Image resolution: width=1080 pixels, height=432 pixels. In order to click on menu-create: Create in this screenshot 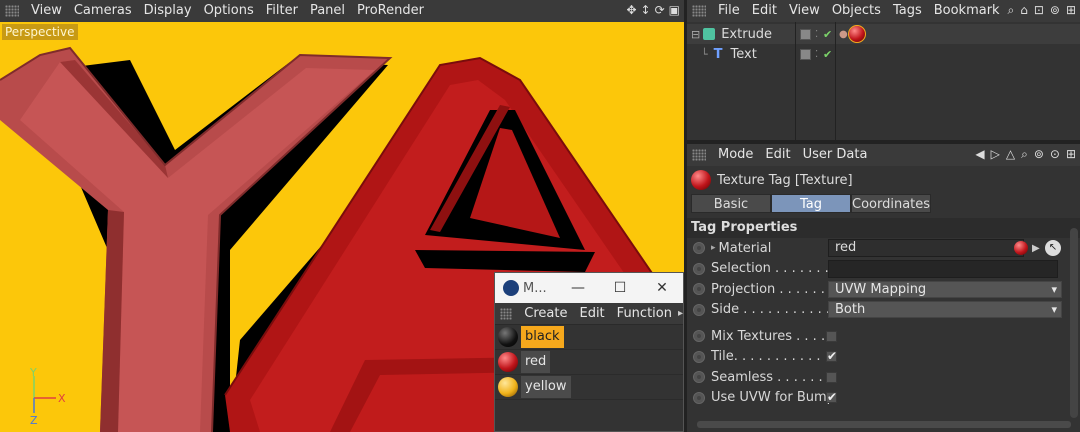, I will do `click(545, 314)`.